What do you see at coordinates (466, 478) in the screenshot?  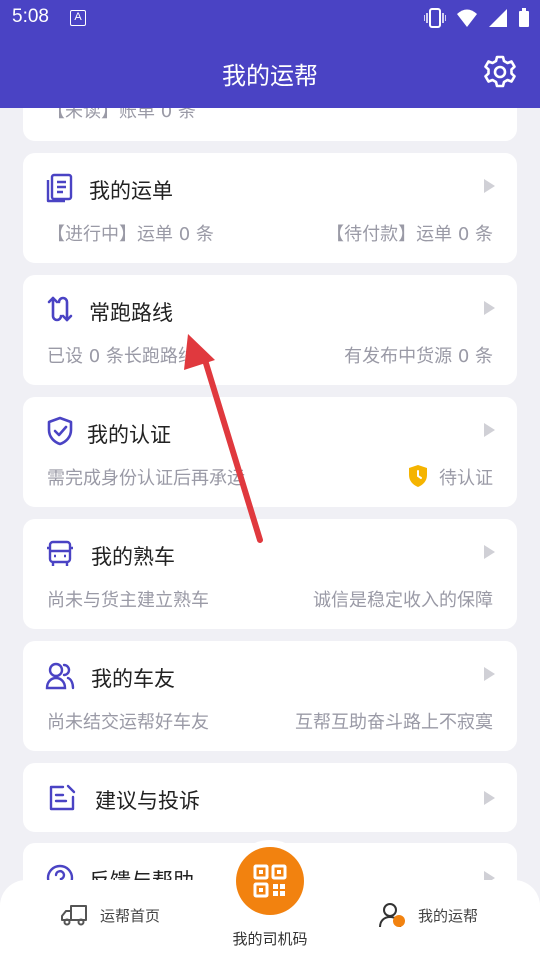 I see `verification-status: 待认证` at bounding box center [466, 478].